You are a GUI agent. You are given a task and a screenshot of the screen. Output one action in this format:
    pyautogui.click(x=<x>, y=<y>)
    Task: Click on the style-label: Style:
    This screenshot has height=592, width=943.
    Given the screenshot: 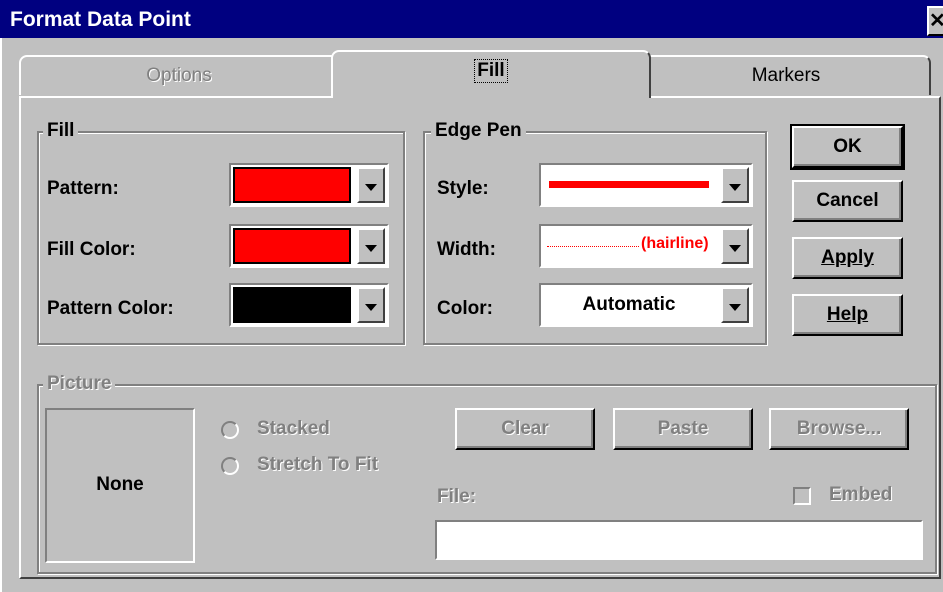 What is the action you would take?
    pyautogui.click(x=463, y=188)
    